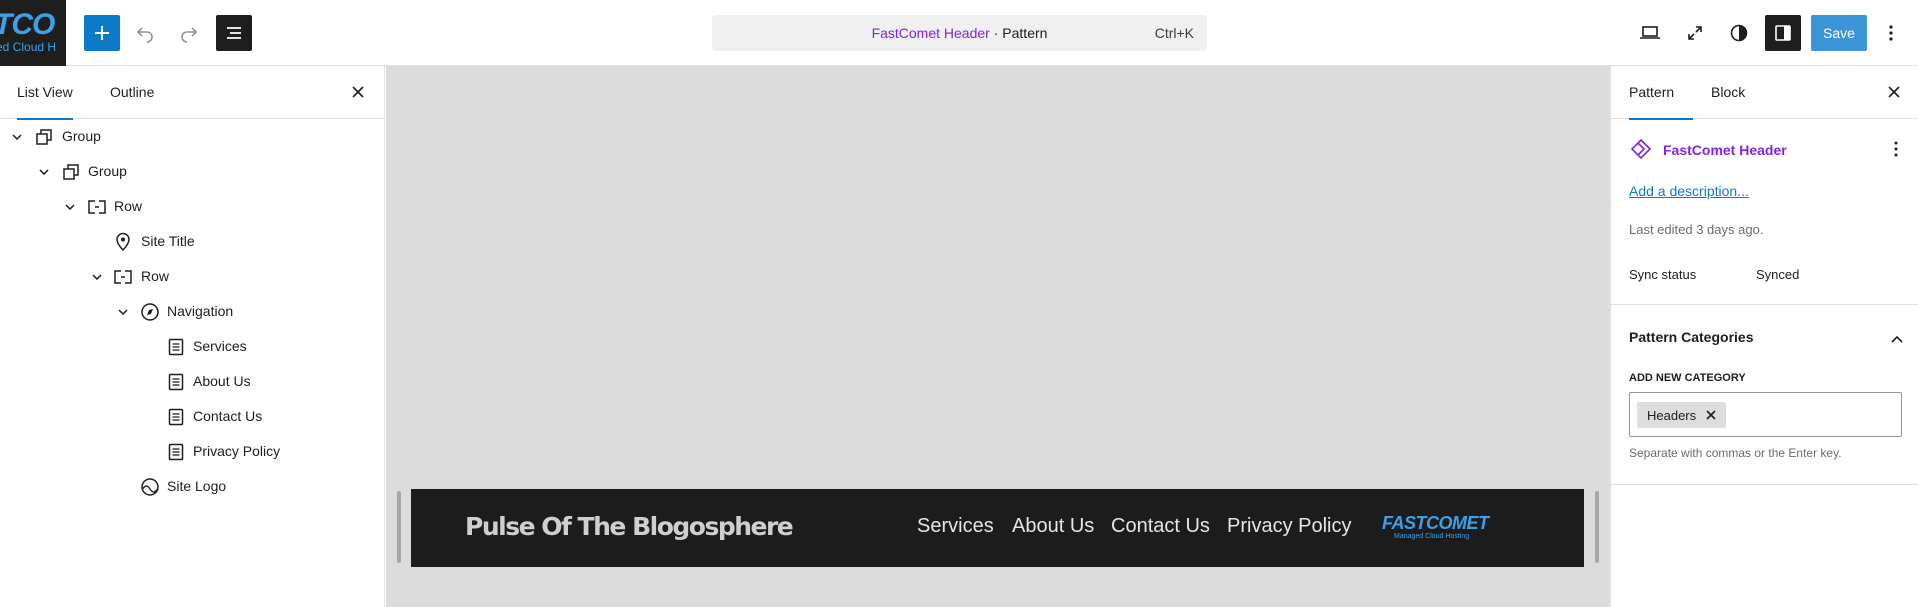  I want to click on sync-status-value: Synced, so click(1778, 274).